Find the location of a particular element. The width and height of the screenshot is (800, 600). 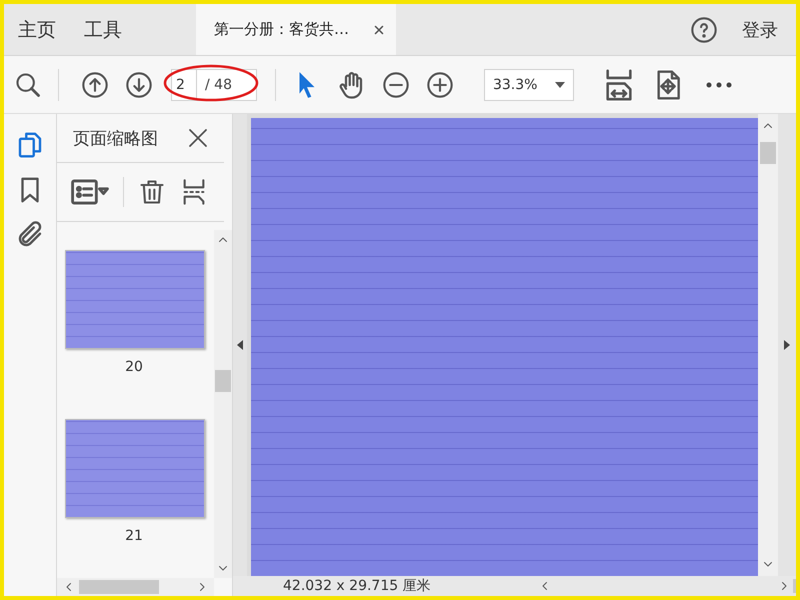

trash-icon is located at coordinates (152, 192).